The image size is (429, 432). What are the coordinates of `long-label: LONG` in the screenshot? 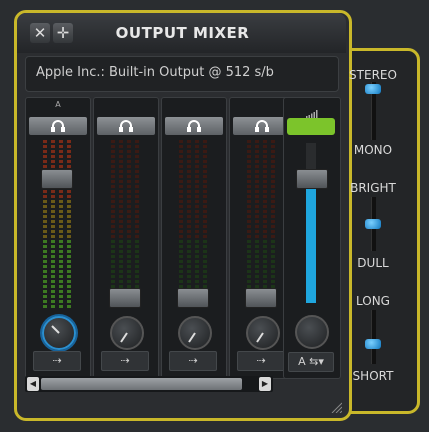 It's located at (373, 301).